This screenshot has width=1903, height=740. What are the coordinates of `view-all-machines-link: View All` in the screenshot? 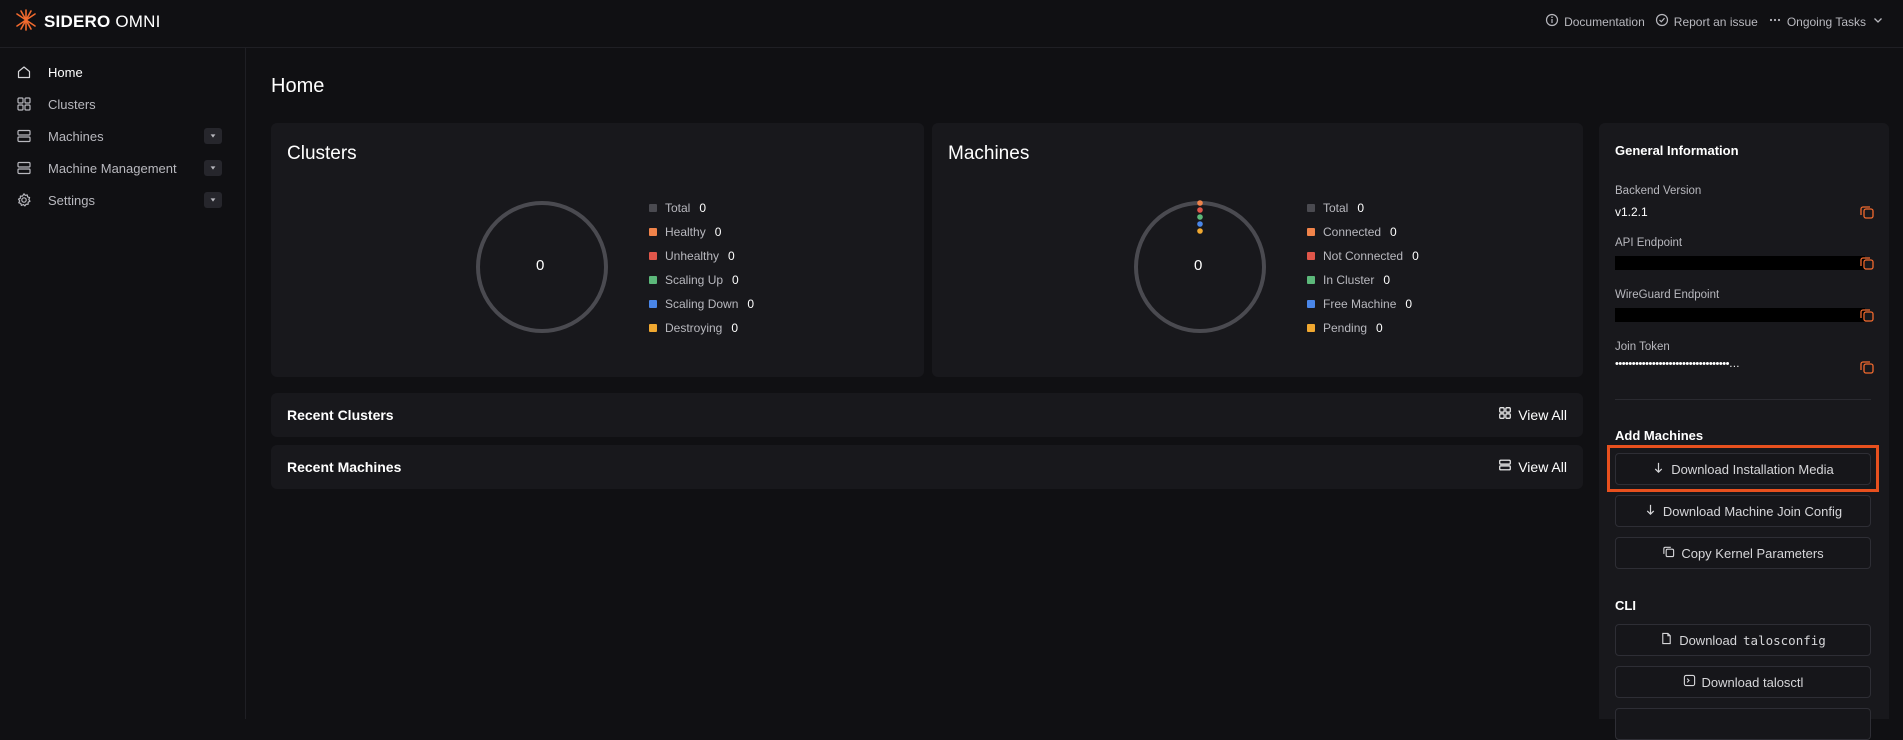 It's located at (1532, 466).